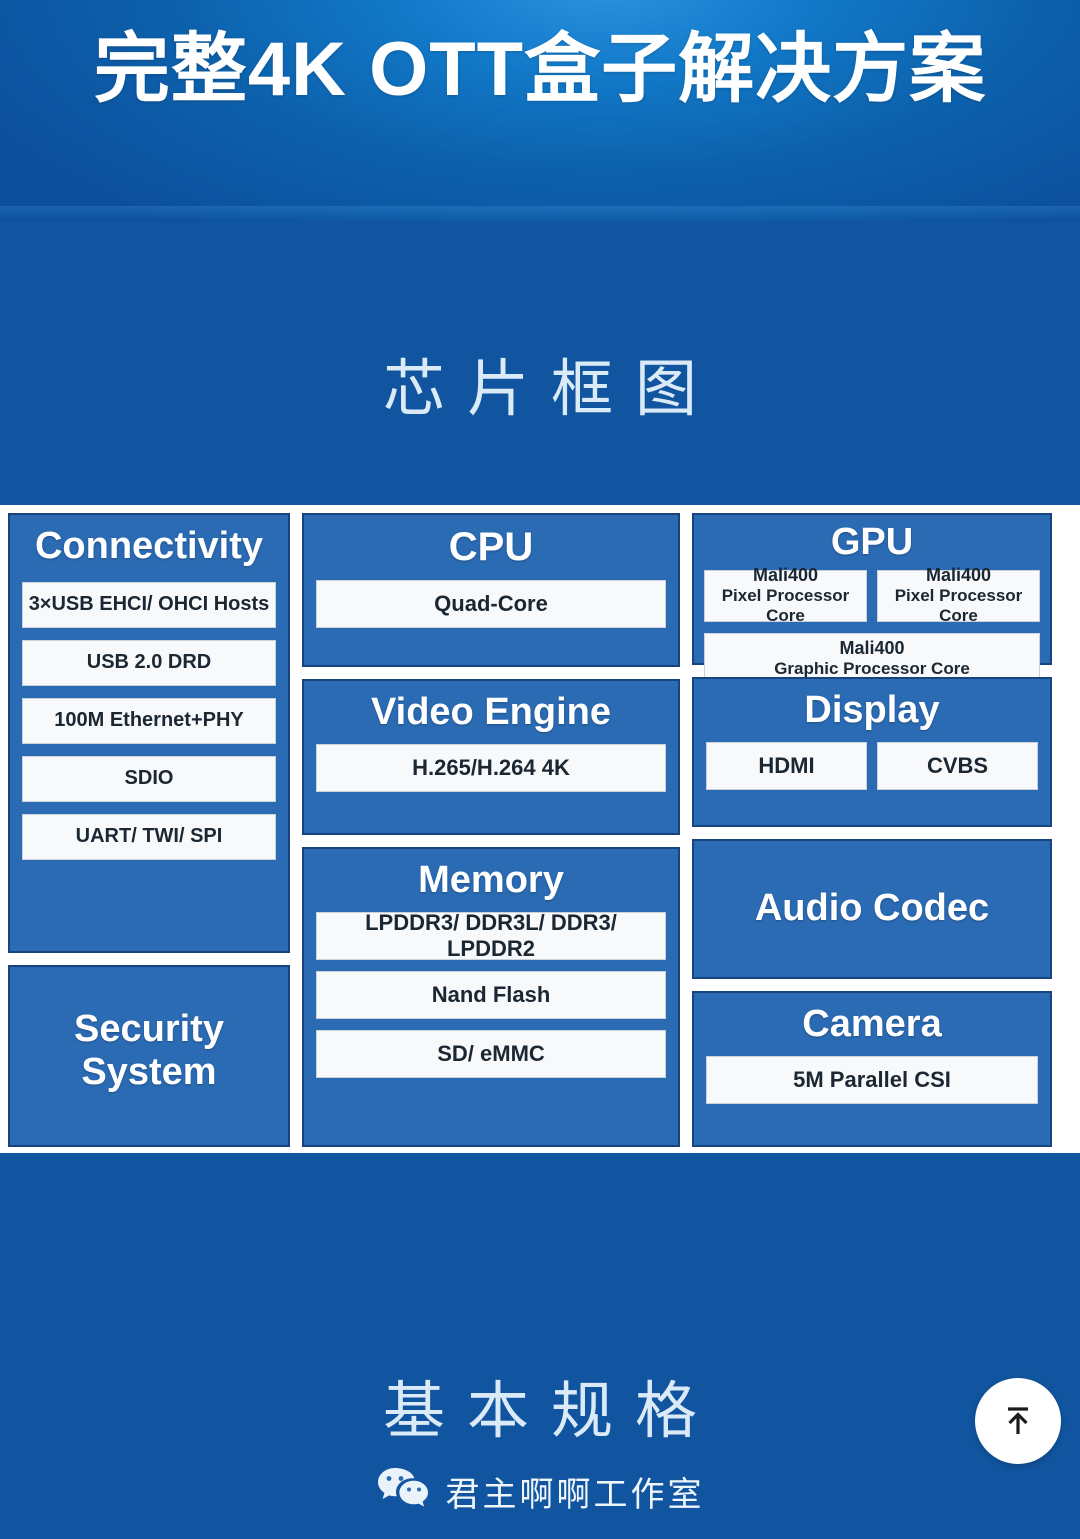 This screenshot has height=1539, width=1080. I want to click on block-title-cpu: CPU, so click(491, 547).